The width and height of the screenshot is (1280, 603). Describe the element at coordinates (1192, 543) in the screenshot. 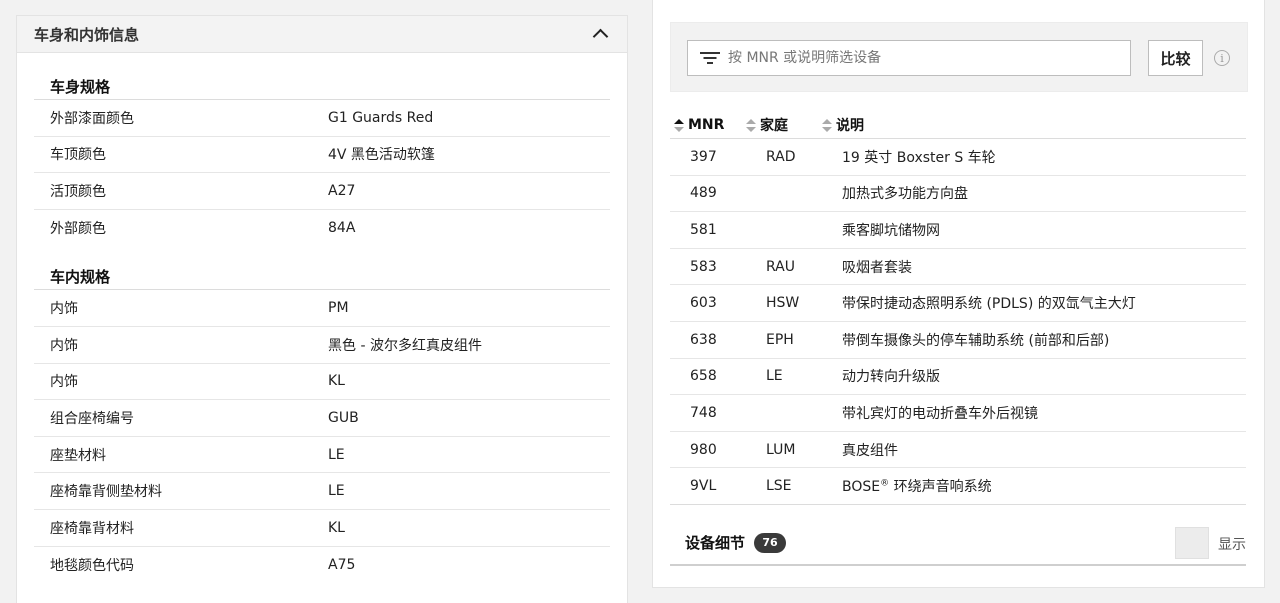

I see `show-toggle` at that location.